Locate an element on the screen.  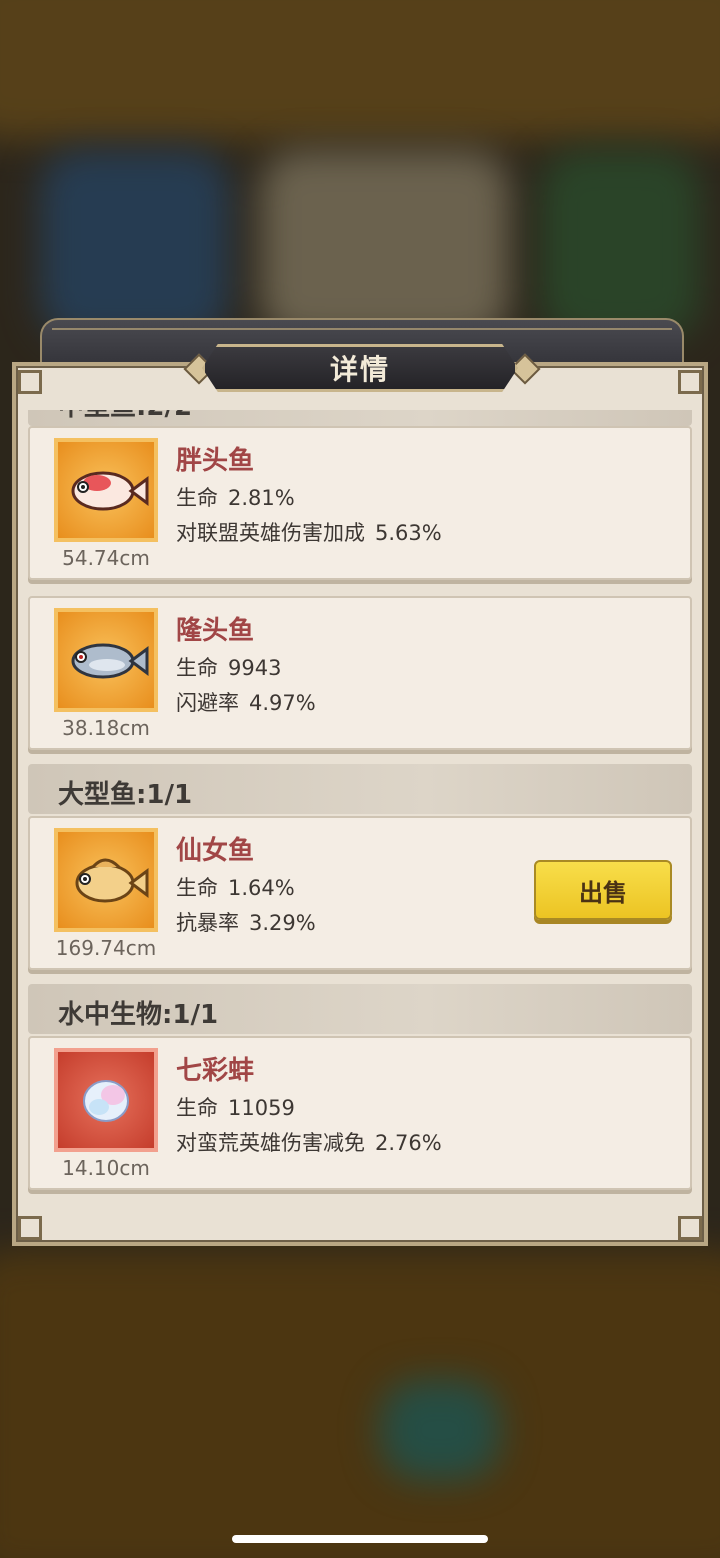
wrasse-icon is located at coordinates (106, 660).